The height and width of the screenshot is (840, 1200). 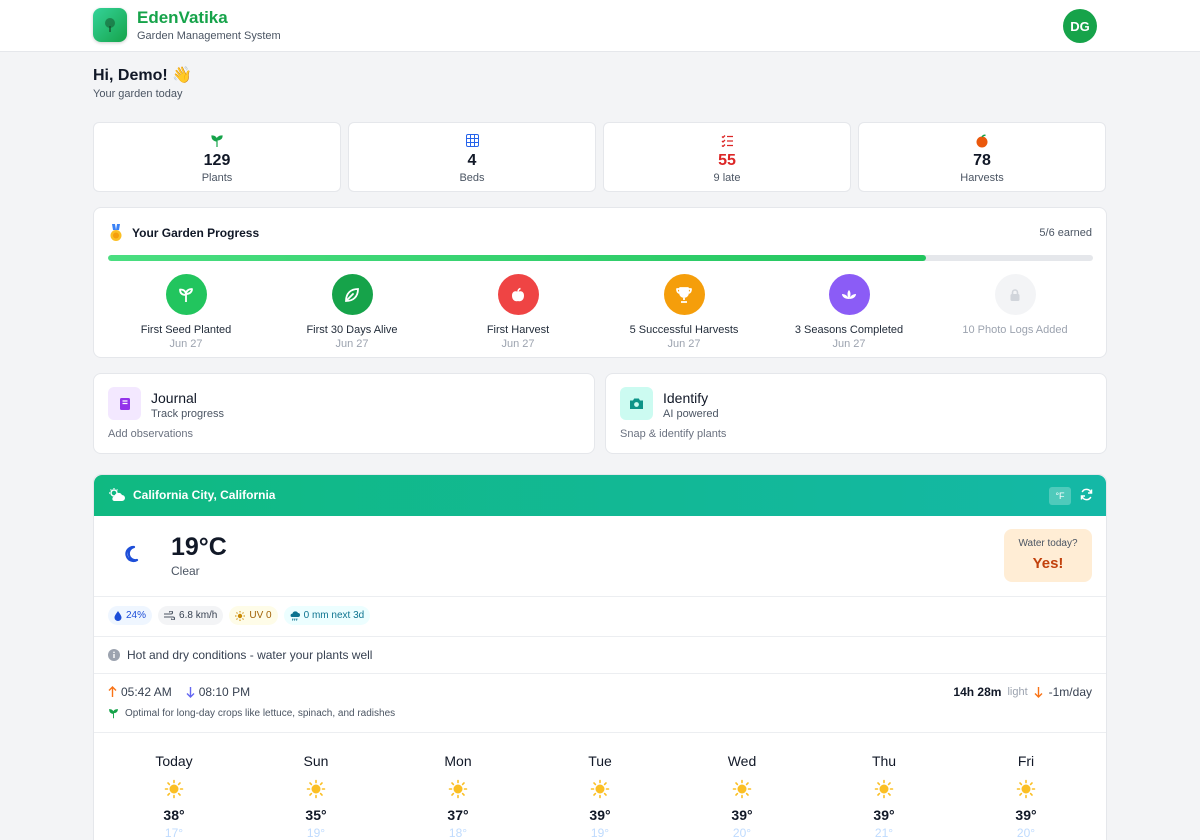 I want to click on forecast-day: Today 38° 17°, so click(x=174, y=796).